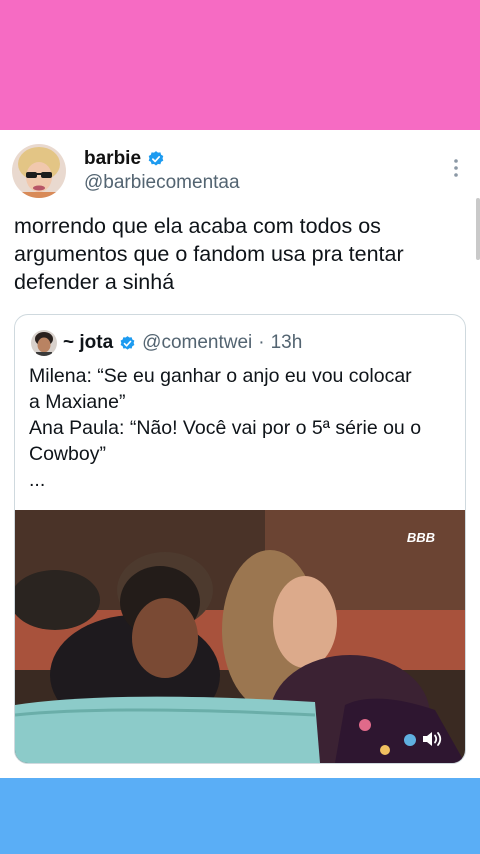 This screenshot has height=854, width=480. What do you see at coordinates (44, 343) in the screenshot?
I see `quoted-avatar` at bounding box center [44, 343].